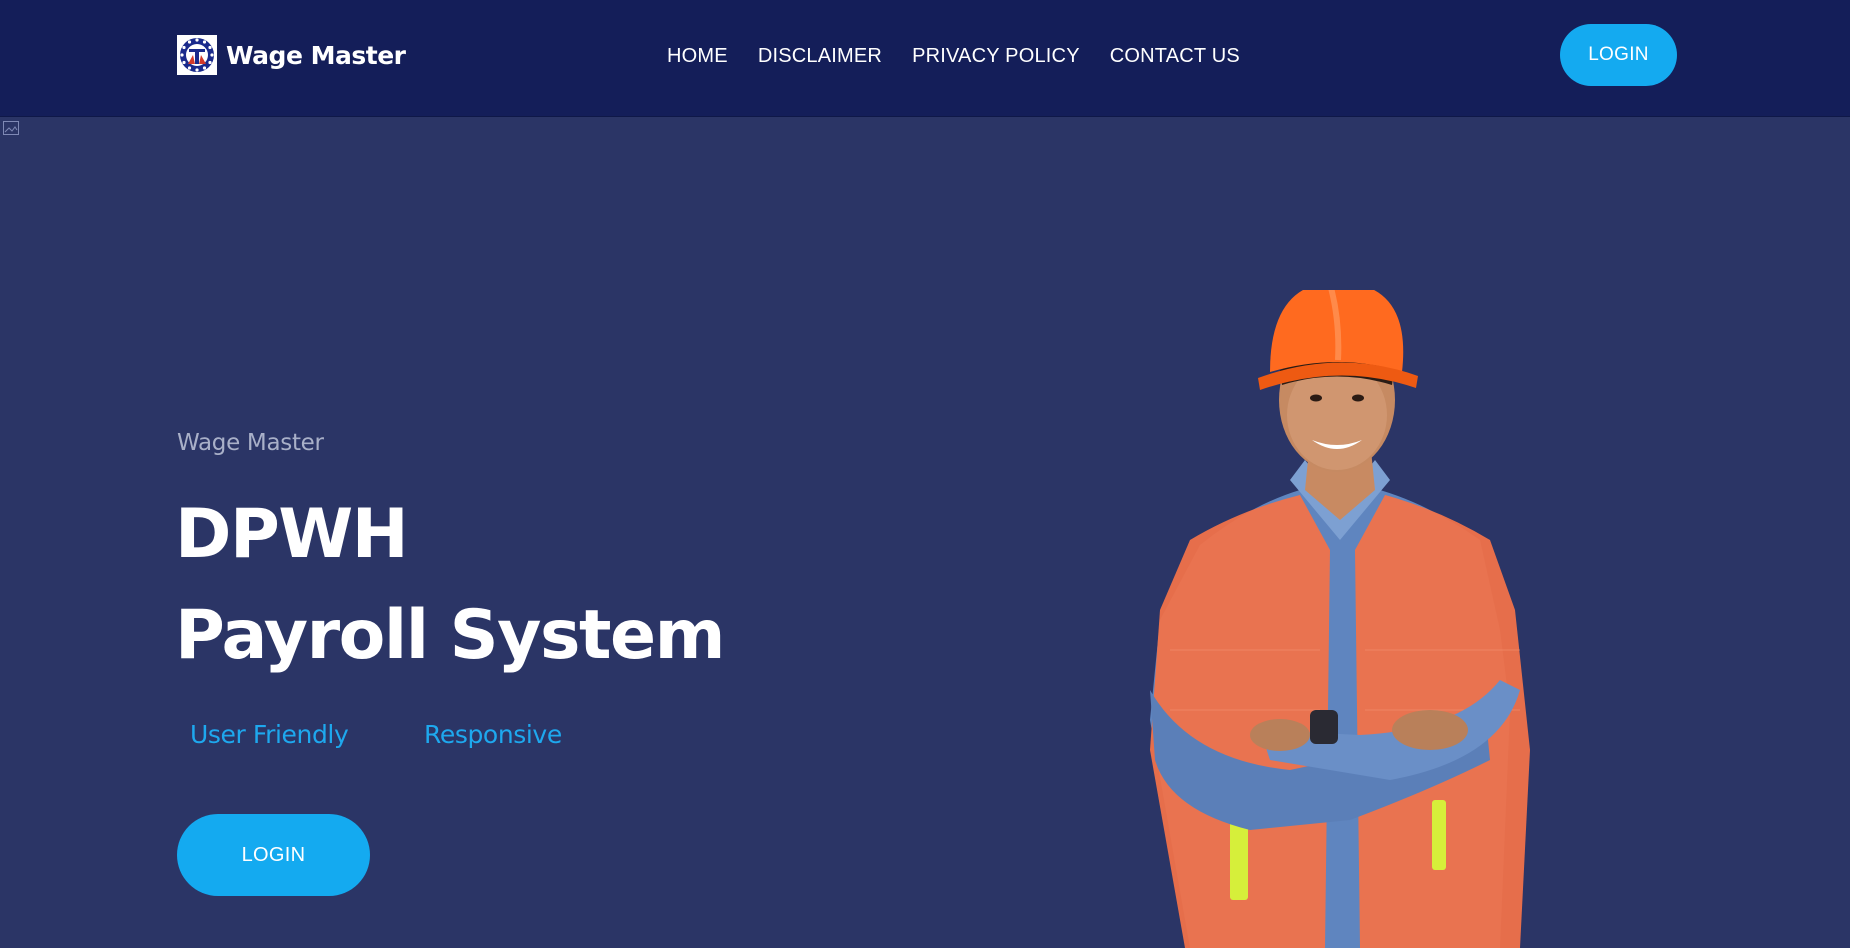 The width and height of the screenshot is (1850, 948). Describe the element at coordinates (316, 55) in the screenshot. I see `brand-name: Wage Master` at that location.